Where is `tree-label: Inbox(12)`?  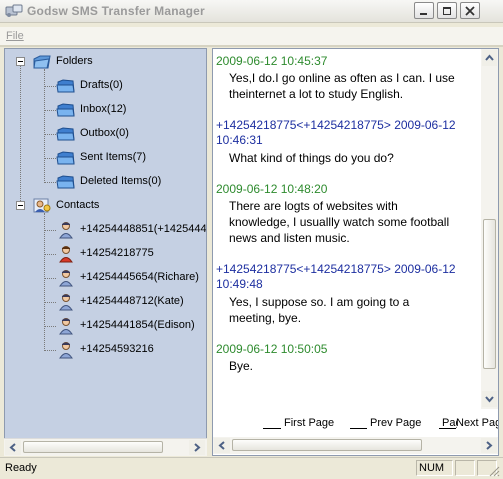 tree-label: Inbox(12) is located at coordinates (103, 109).